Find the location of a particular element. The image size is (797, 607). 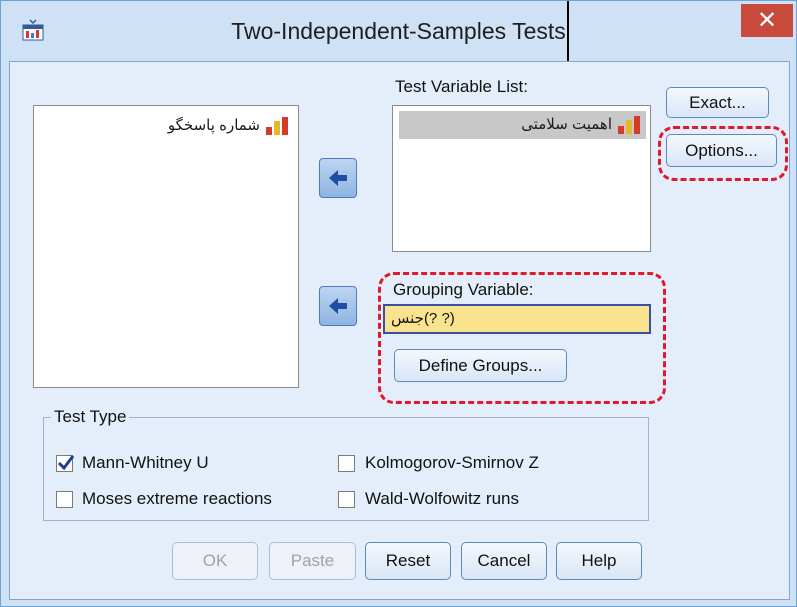

test-type-legend: Test Type is located at coordinates (90, 417).